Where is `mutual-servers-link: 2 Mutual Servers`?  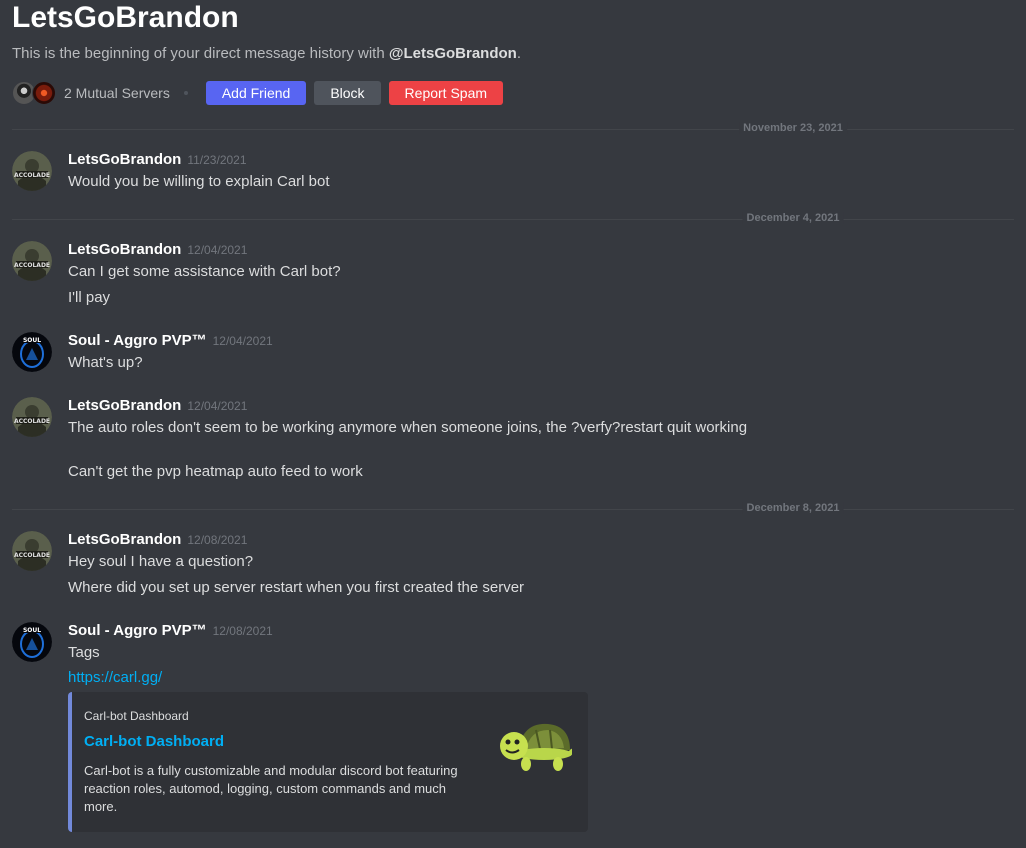 mutual-servers-link: 2 Mutual Servers is located at coordinates (117, 93).